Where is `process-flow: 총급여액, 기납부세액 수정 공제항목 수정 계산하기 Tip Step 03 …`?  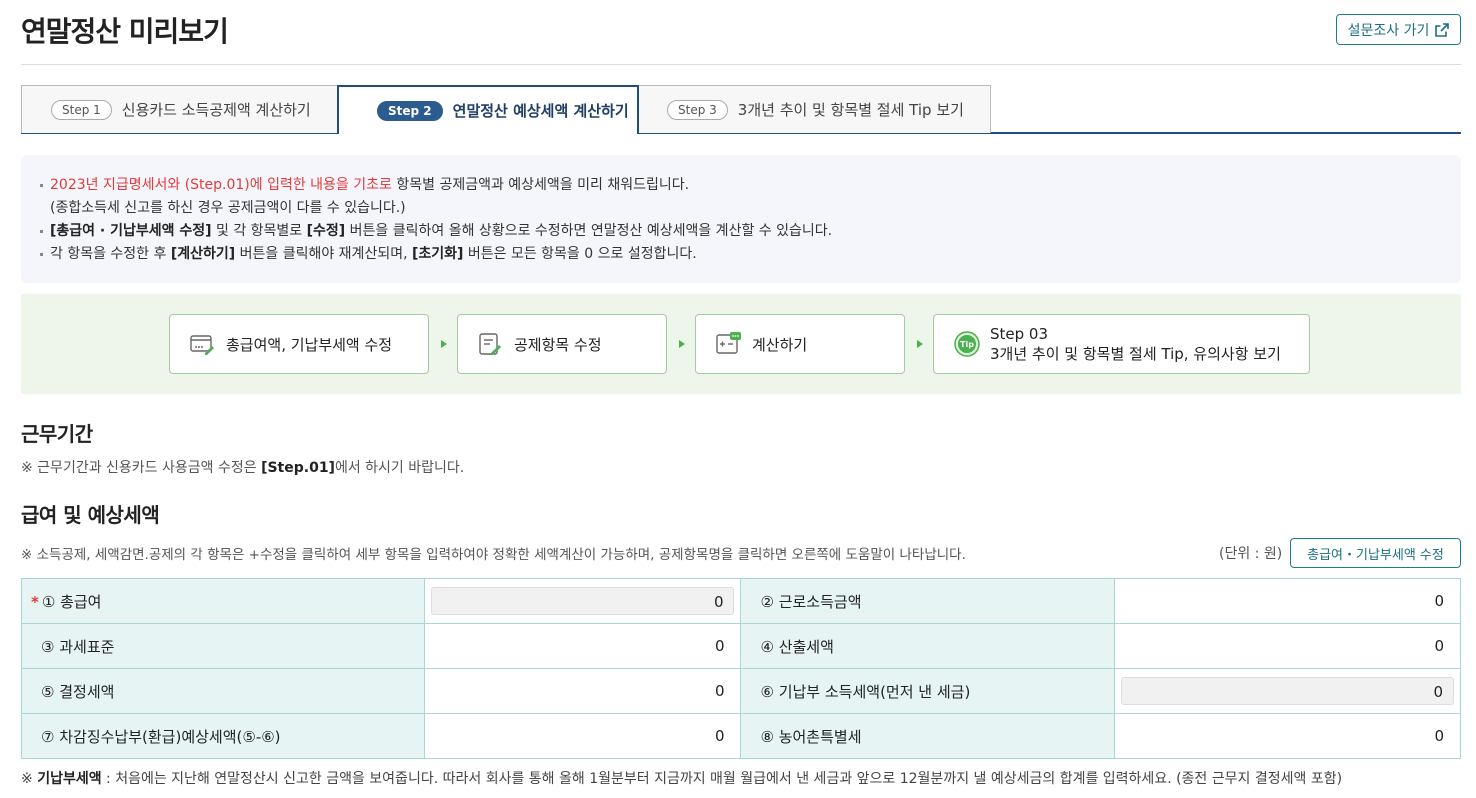
process-flow: 총급여액, 기납부세액 수정 공제항목 수정 계산하기 Tip Step 03 … is located at coordinates (741, 344).